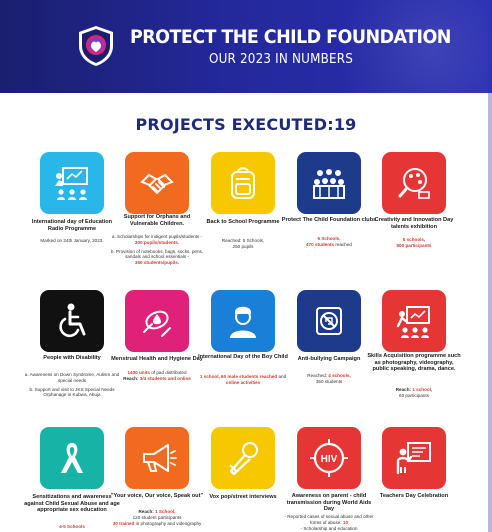 This screenshot has height=532, width=492. Describe the element at coordinates (157, 323) in the screenshot. I see `menstrual-hygiene-icon` at that location.